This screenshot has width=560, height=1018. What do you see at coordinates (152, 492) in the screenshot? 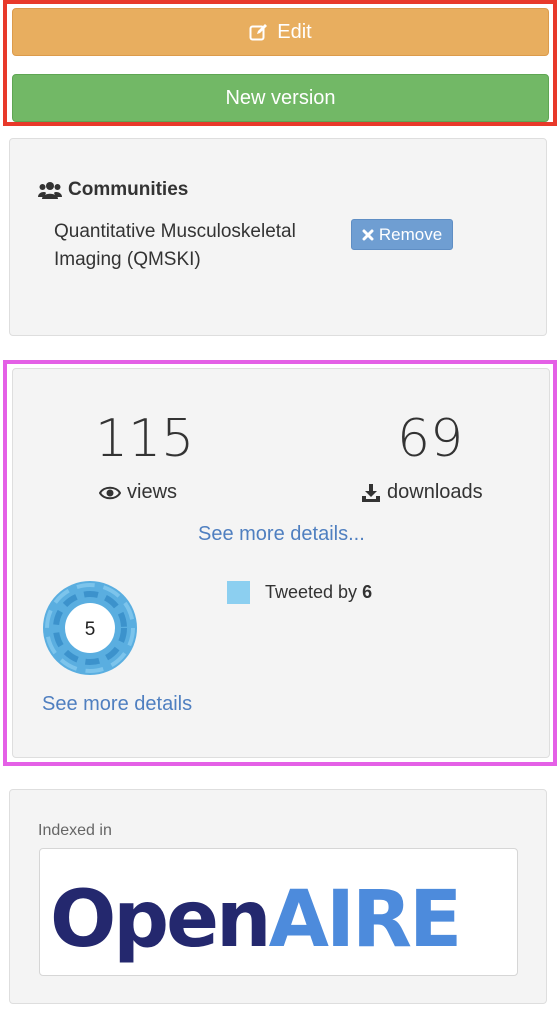
I see `views-label: views` at bounding box center [152, 492].